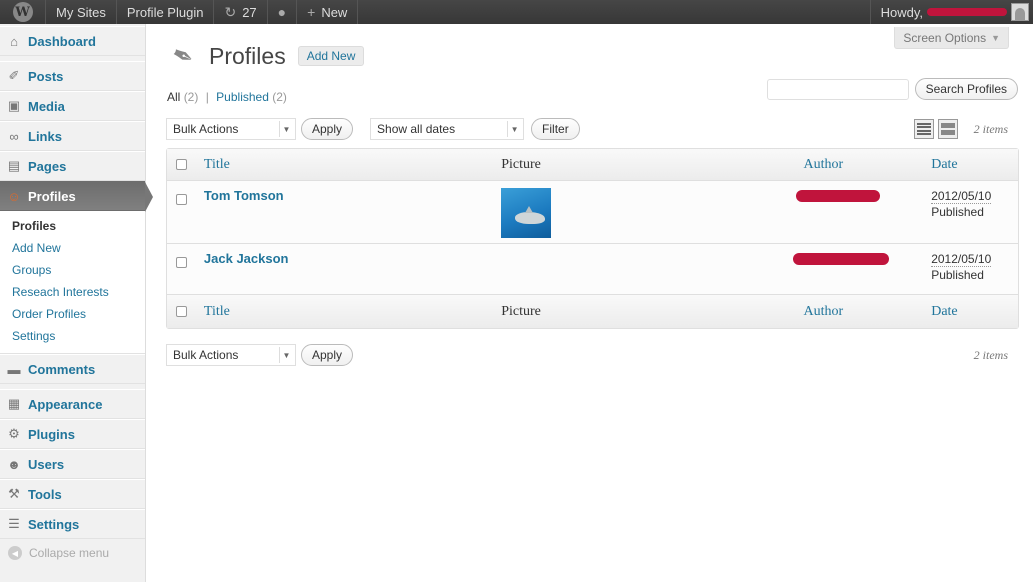  I want to click on menu-label: Links, so click(45, 136).